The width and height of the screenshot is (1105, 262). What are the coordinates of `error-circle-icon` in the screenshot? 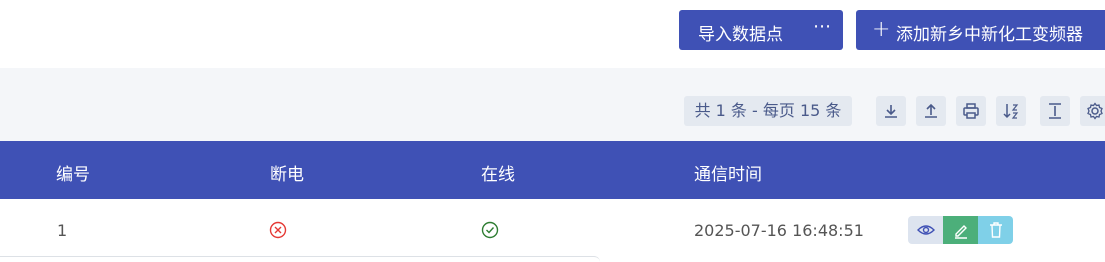 It's located at (278, 230).